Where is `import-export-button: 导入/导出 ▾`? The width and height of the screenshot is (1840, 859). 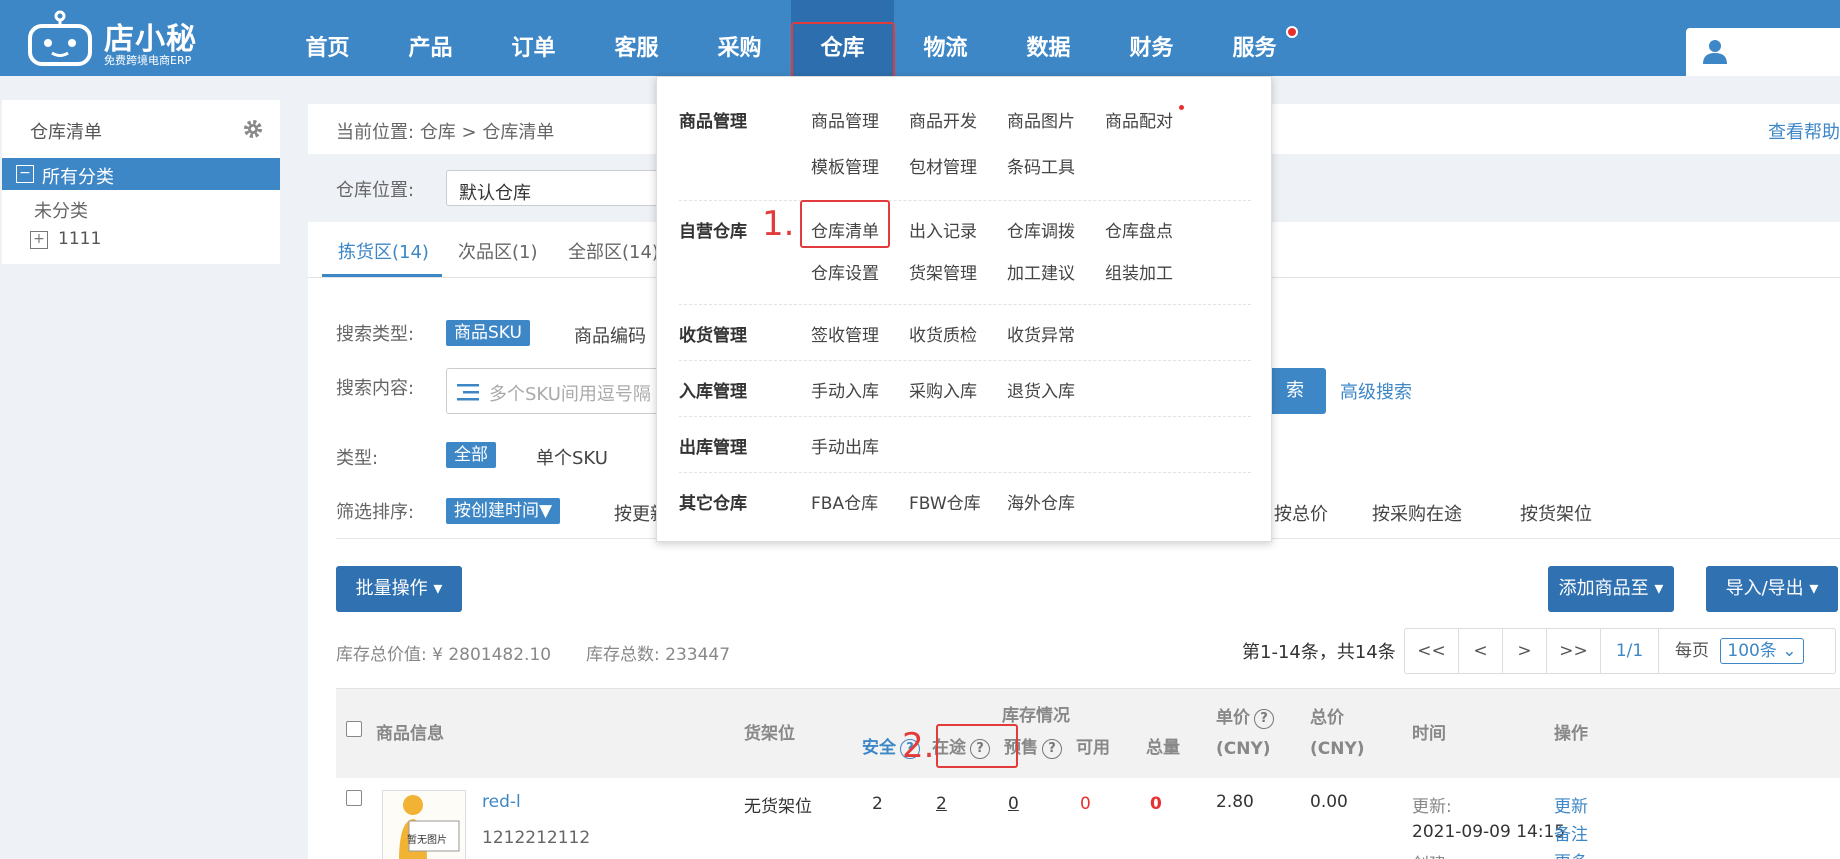
import-export-button: 导入/导出 ▾ is located at coordinates (1772, 589).